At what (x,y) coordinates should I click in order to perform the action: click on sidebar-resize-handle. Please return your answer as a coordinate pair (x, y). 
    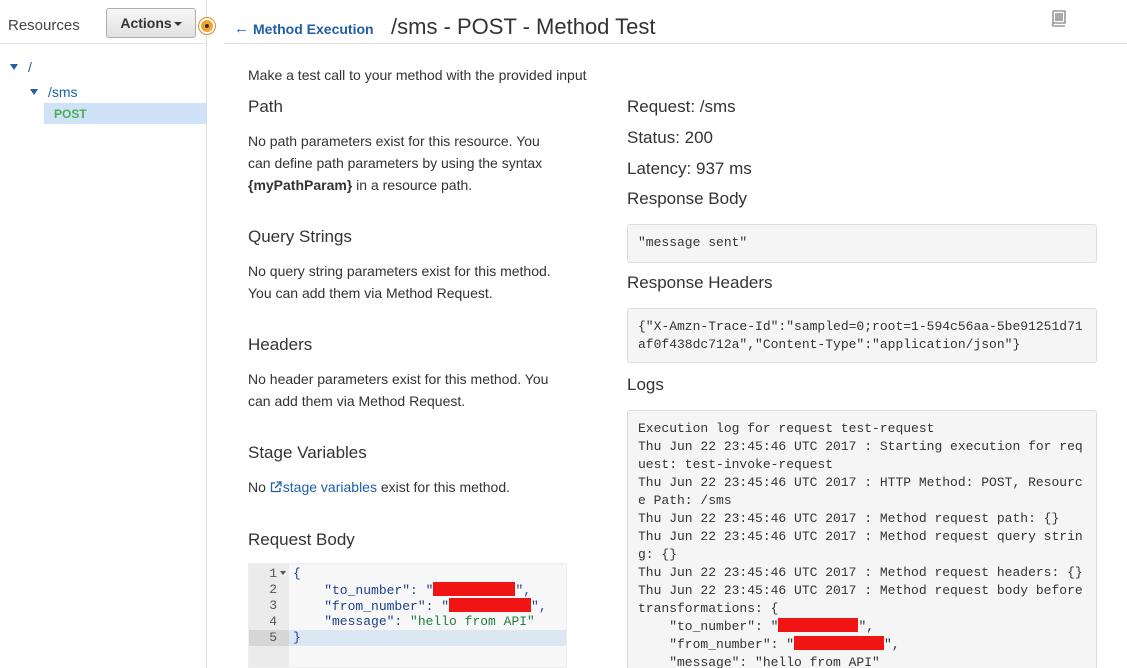
    Looking at the image, I should click on (207, 26).